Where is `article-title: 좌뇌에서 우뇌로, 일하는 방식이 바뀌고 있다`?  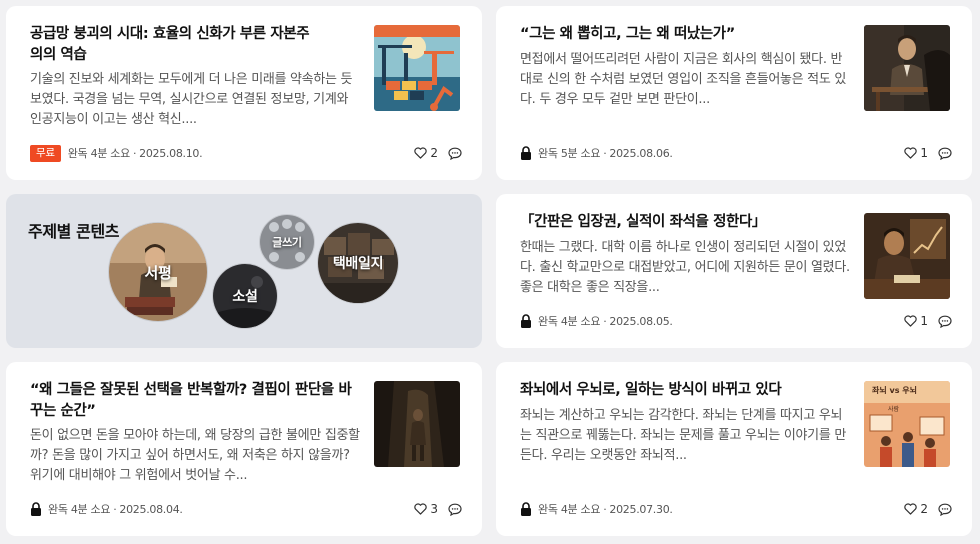
article-title: 좌뇌에서 우뇌로, 일하는 방식이 바뀌고 있다 is located at coordinates (685, 390).